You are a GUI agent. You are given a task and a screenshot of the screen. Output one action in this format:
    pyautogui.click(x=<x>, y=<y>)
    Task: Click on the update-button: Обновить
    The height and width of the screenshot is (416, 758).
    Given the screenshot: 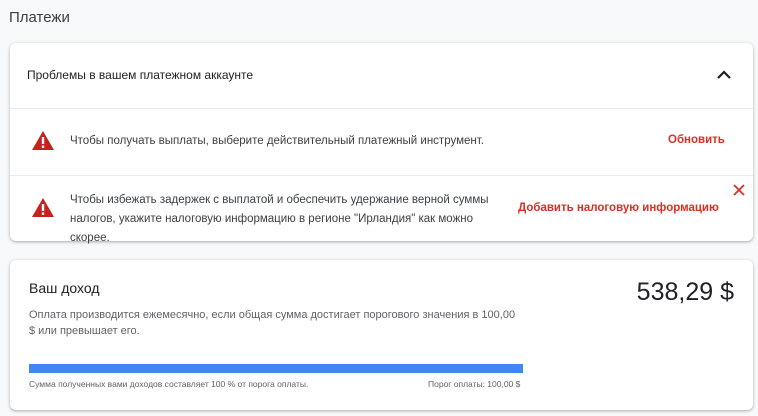 What is the action you would take?
    pyautogui.click(x=696, y=140)
    